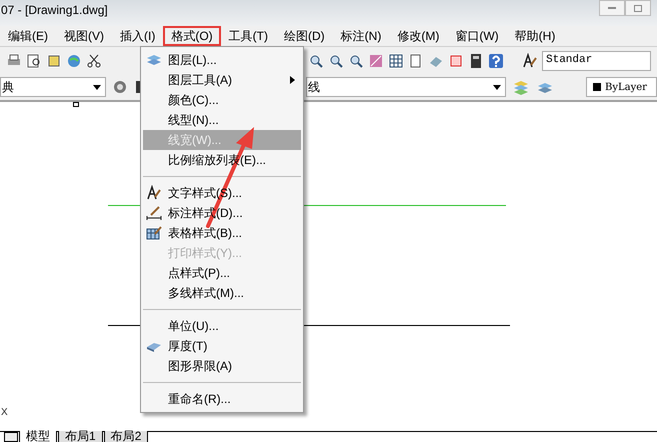 The width and height of the screenshot is (657, 442). What do you see at coordinates (621, 87) in the screenshot?
I see `color-field: ByLayer` at bounding box center [621, 87].